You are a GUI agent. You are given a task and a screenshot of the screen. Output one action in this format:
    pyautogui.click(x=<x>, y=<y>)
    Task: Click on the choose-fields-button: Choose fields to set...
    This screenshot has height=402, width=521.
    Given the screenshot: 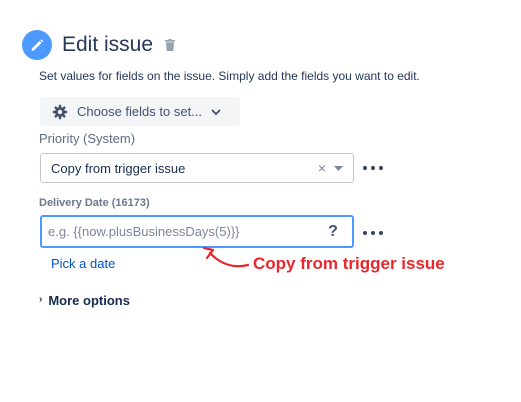 What is the action you would take?
    pyautogui.click(x=140, y=111)
    